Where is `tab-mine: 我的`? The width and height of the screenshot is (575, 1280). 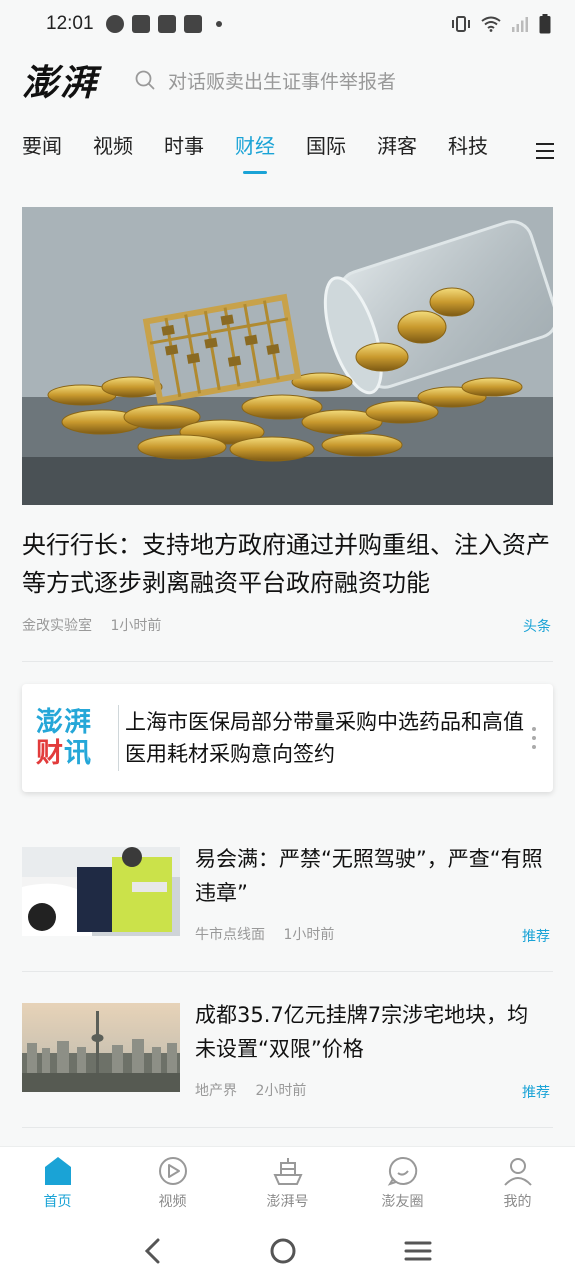
tab-mine: 我的 is located at coordinates (517, 1184).